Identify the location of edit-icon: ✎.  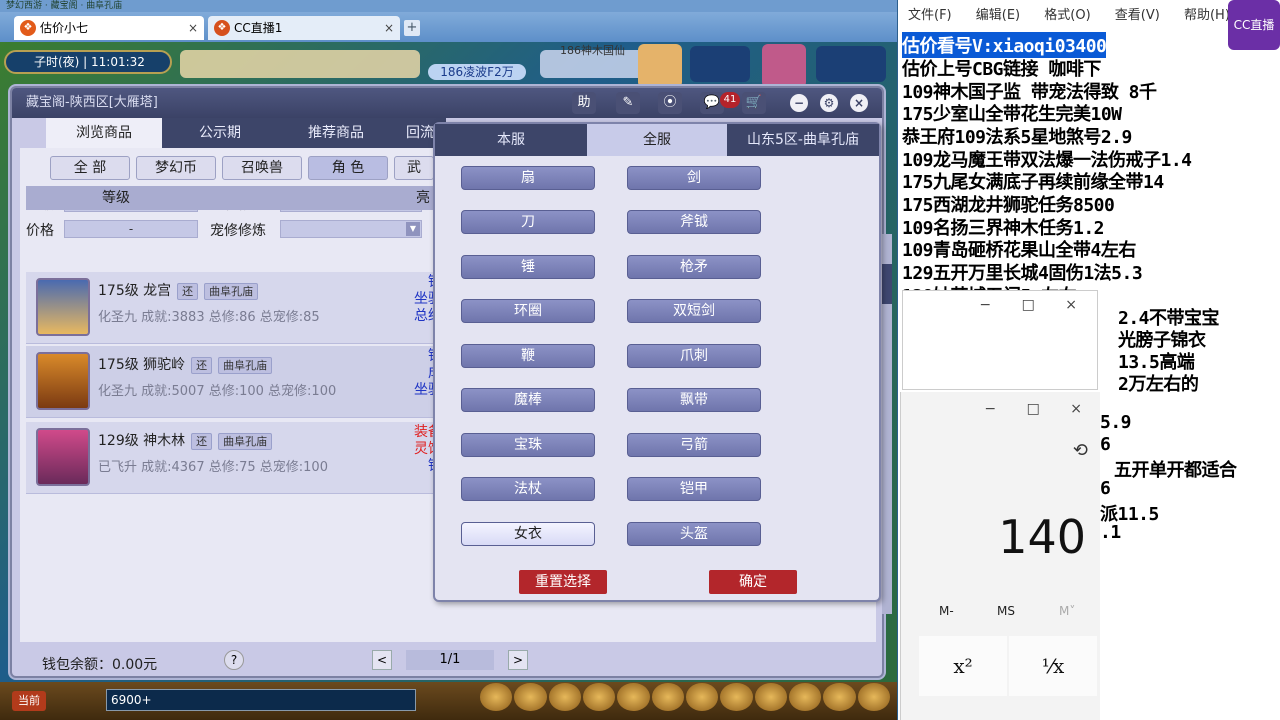
(628, 103).